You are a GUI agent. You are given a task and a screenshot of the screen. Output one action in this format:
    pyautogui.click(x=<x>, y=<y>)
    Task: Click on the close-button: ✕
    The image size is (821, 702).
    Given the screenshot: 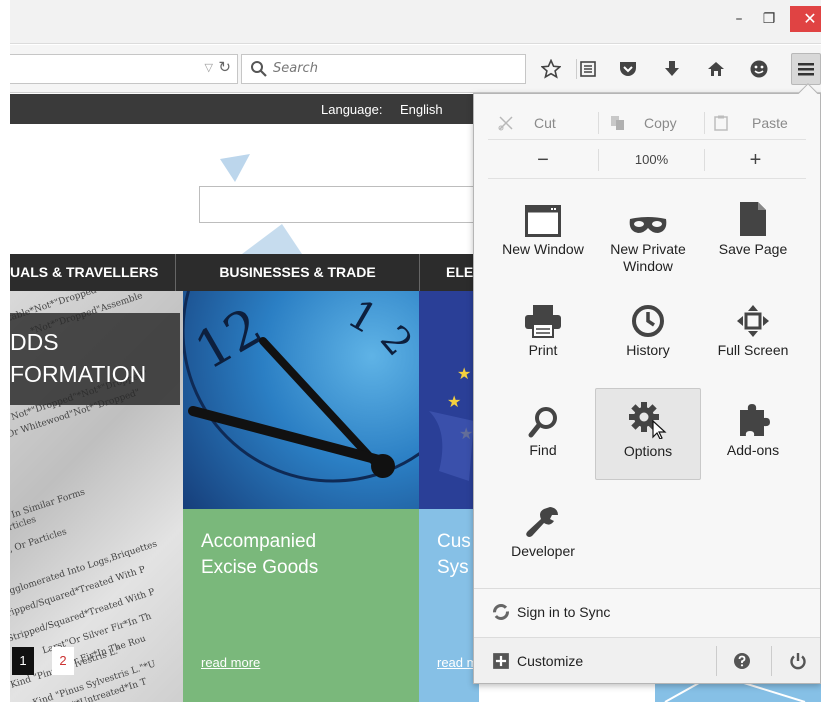 What is the action you would take?
    pyautogui.click(x=805, y=19)
    